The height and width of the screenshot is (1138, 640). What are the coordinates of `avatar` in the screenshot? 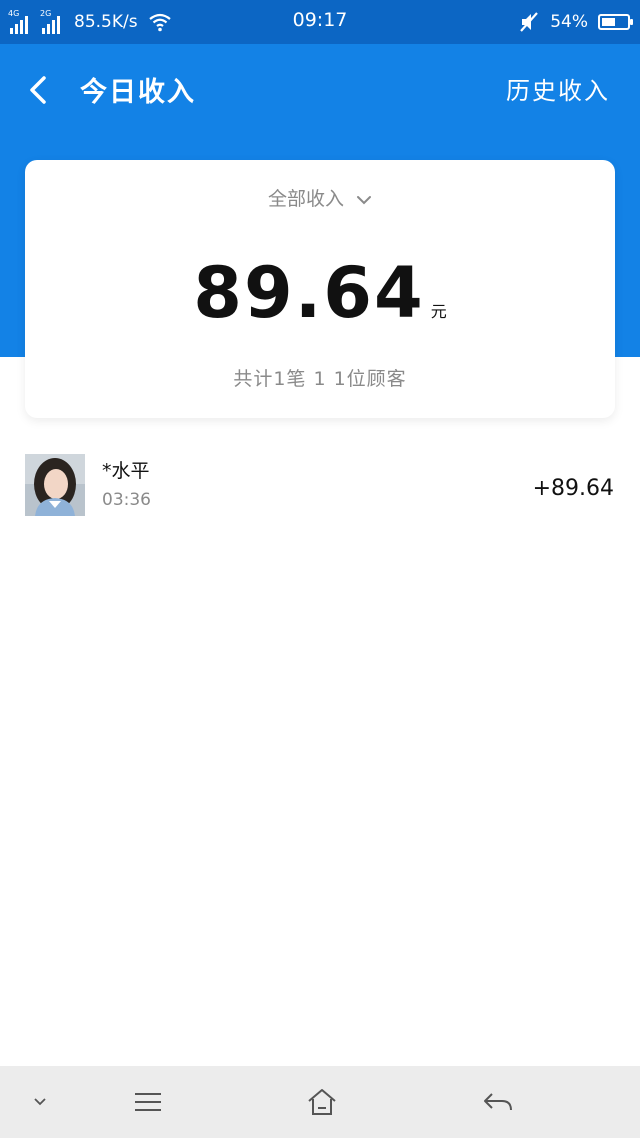 It's located at (55, 485).